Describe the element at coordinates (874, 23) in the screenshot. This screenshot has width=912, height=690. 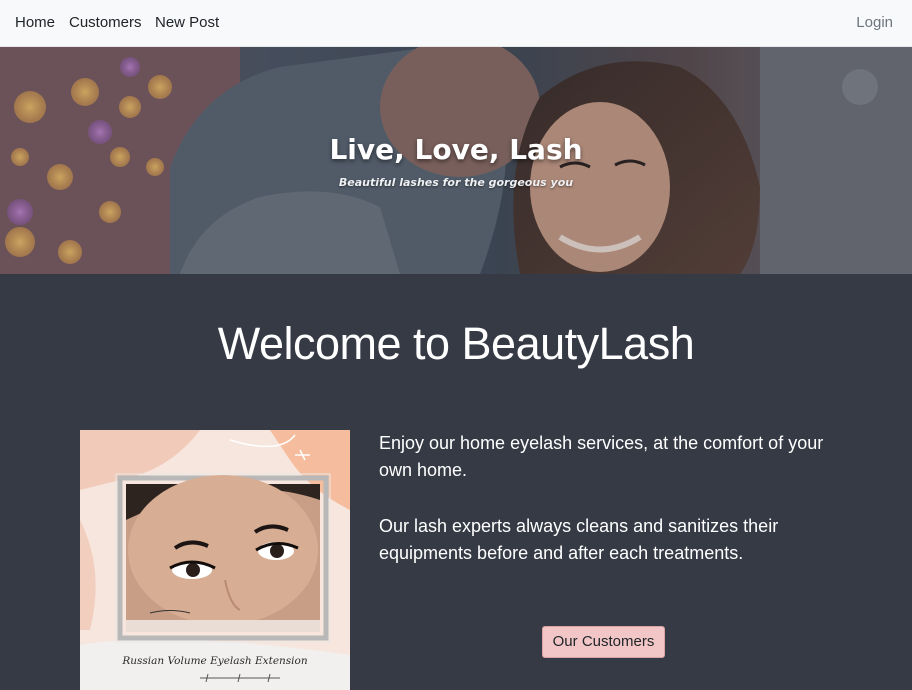
I see `nav-login-link: Login` at that location.